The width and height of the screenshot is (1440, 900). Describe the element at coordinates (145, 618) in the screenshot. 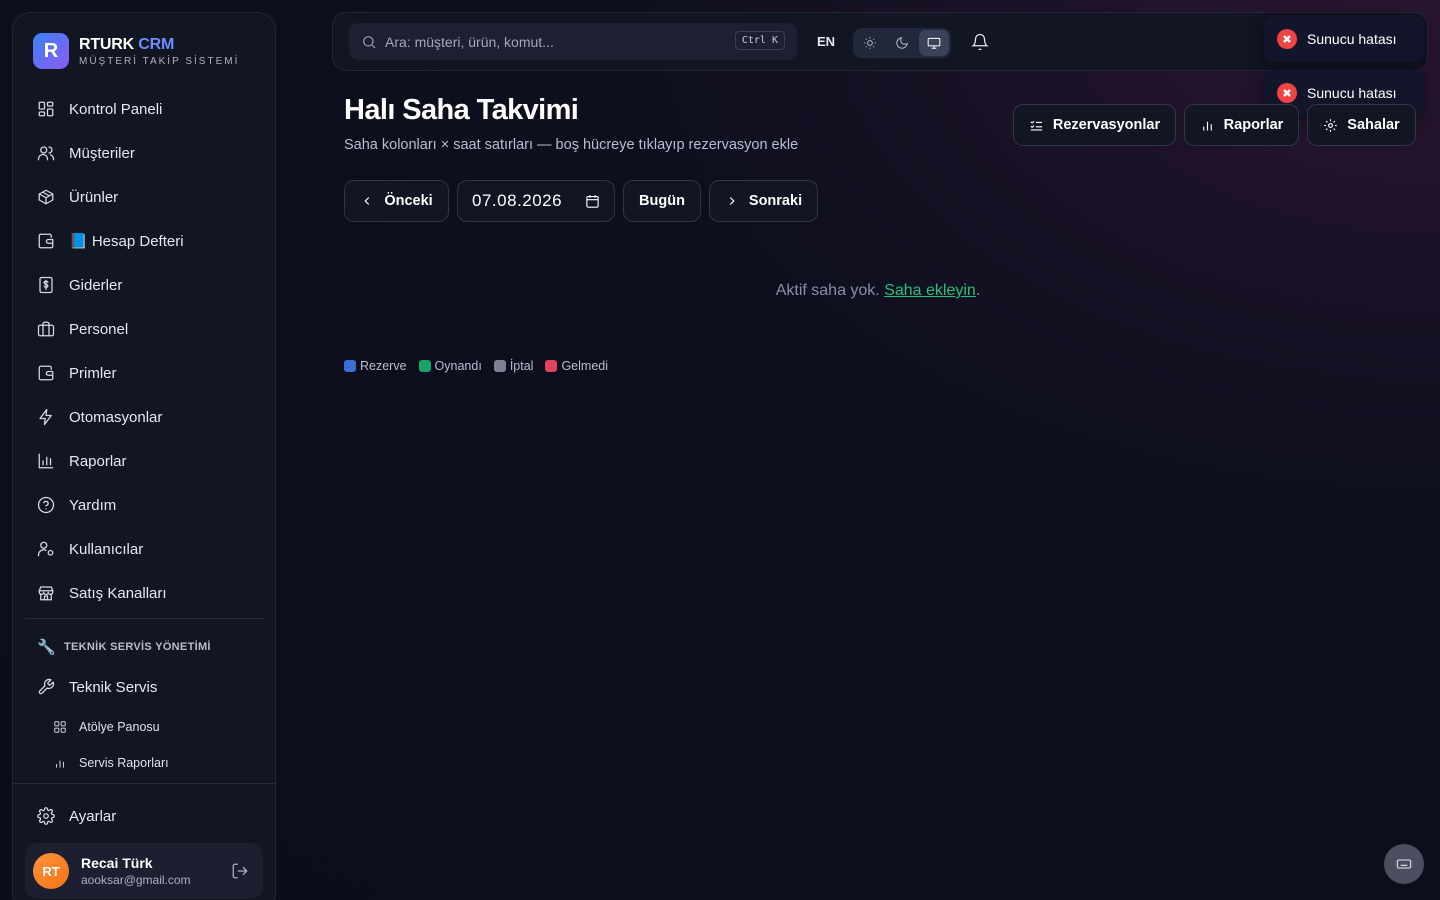

I see `sidebar-divider` at that location.